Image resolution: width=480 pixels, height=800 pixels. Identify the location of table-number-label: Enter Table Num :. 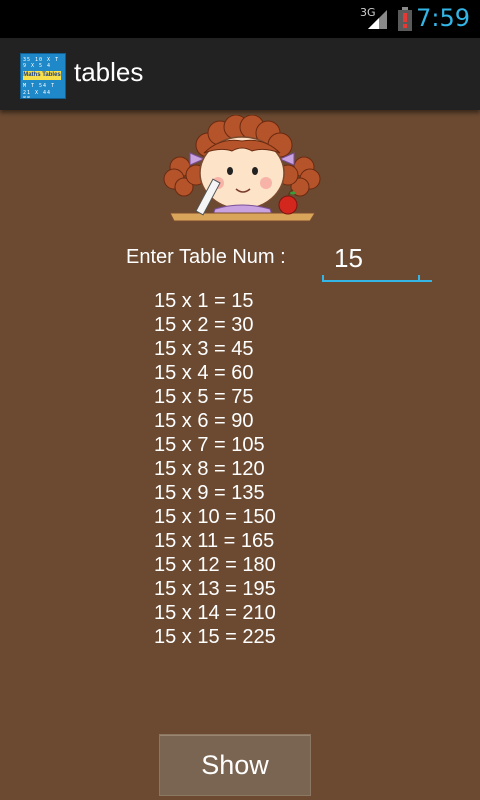
(206, 257).